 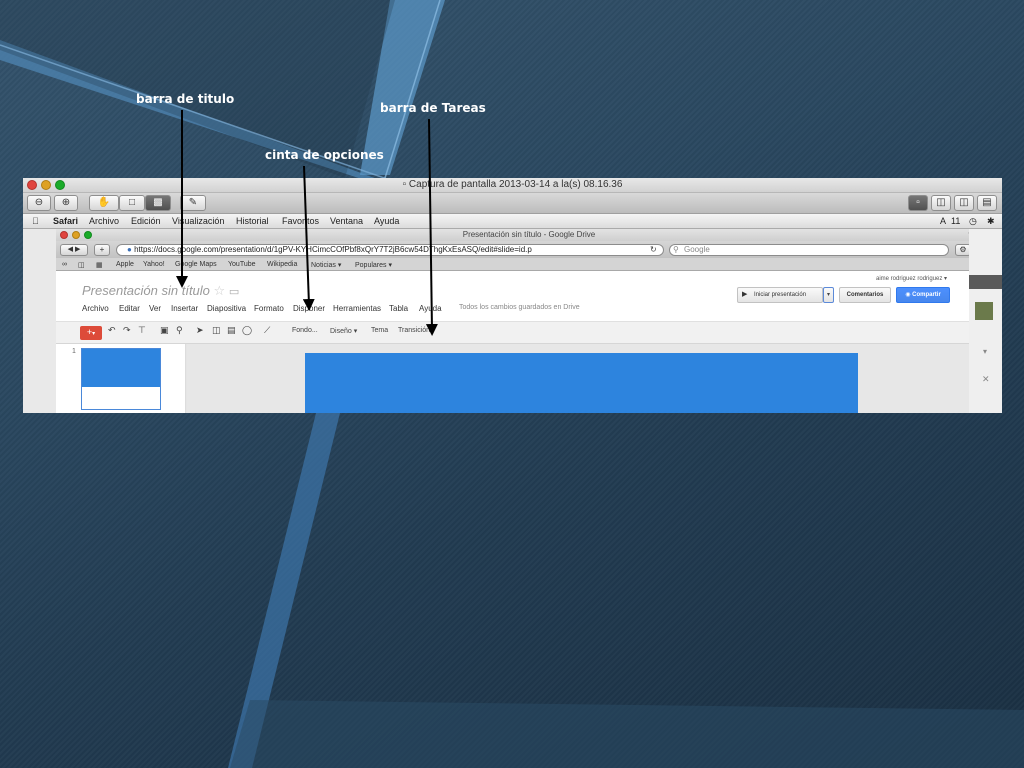 What do you see at coordinates (308, 238) in the screenshot?
I see `arrow-options-ribbon` at bounding box center [308, 238].